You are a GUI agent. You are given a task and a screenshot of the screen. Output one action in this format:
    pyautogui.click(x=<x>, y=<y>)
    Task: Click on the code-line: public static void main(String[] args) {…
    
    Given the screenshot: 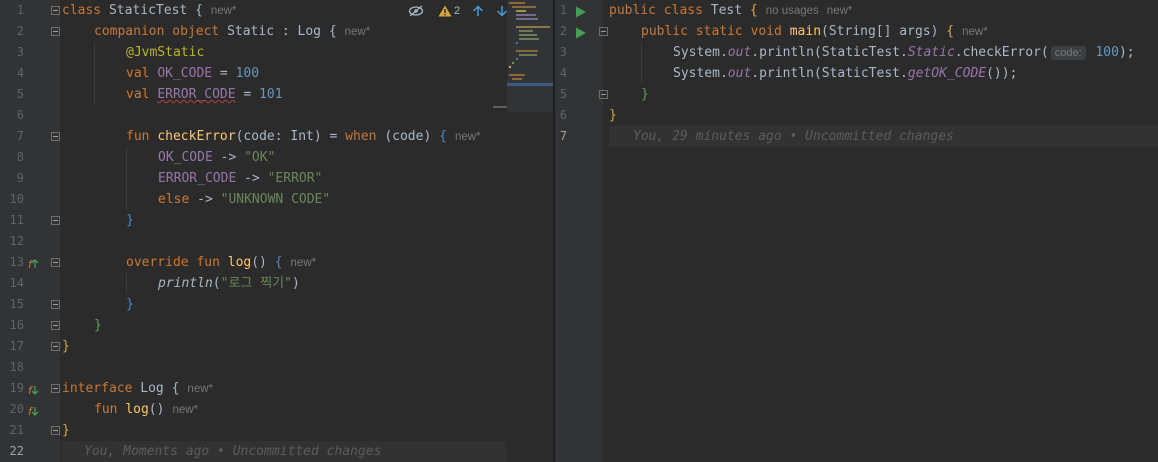 What is the action you would take?
    pyautogui.click(x=883, y=31)
    